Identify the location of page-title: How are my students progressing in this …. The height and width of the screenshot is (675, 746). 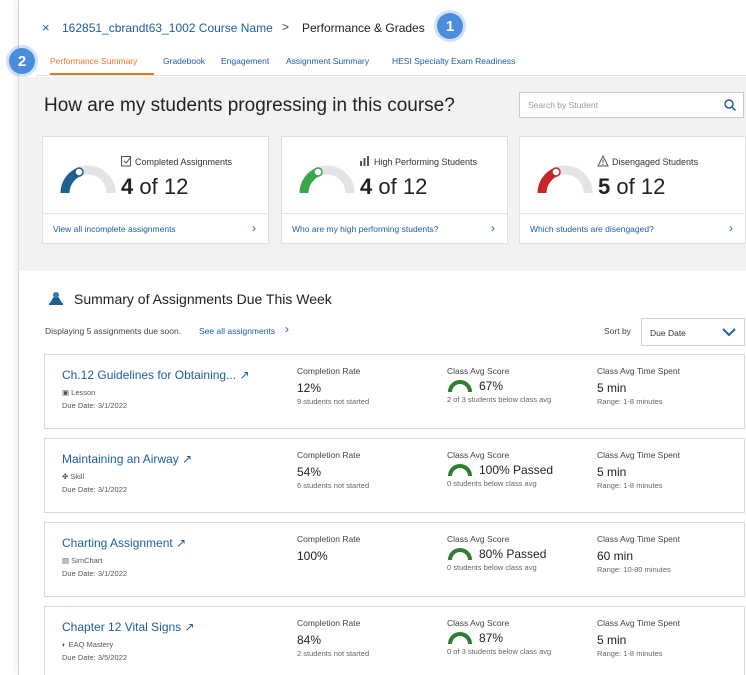
(249, 105).